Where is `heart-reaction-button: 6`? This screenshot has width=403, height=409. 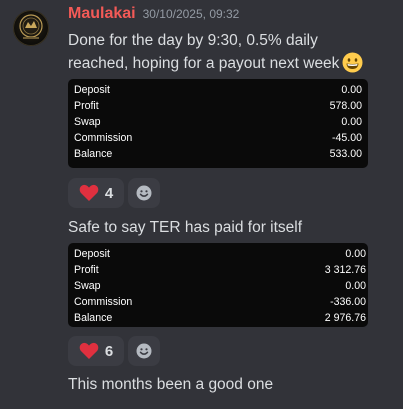
heart-reaction-button: 6 is located at coordinates (96, 351).